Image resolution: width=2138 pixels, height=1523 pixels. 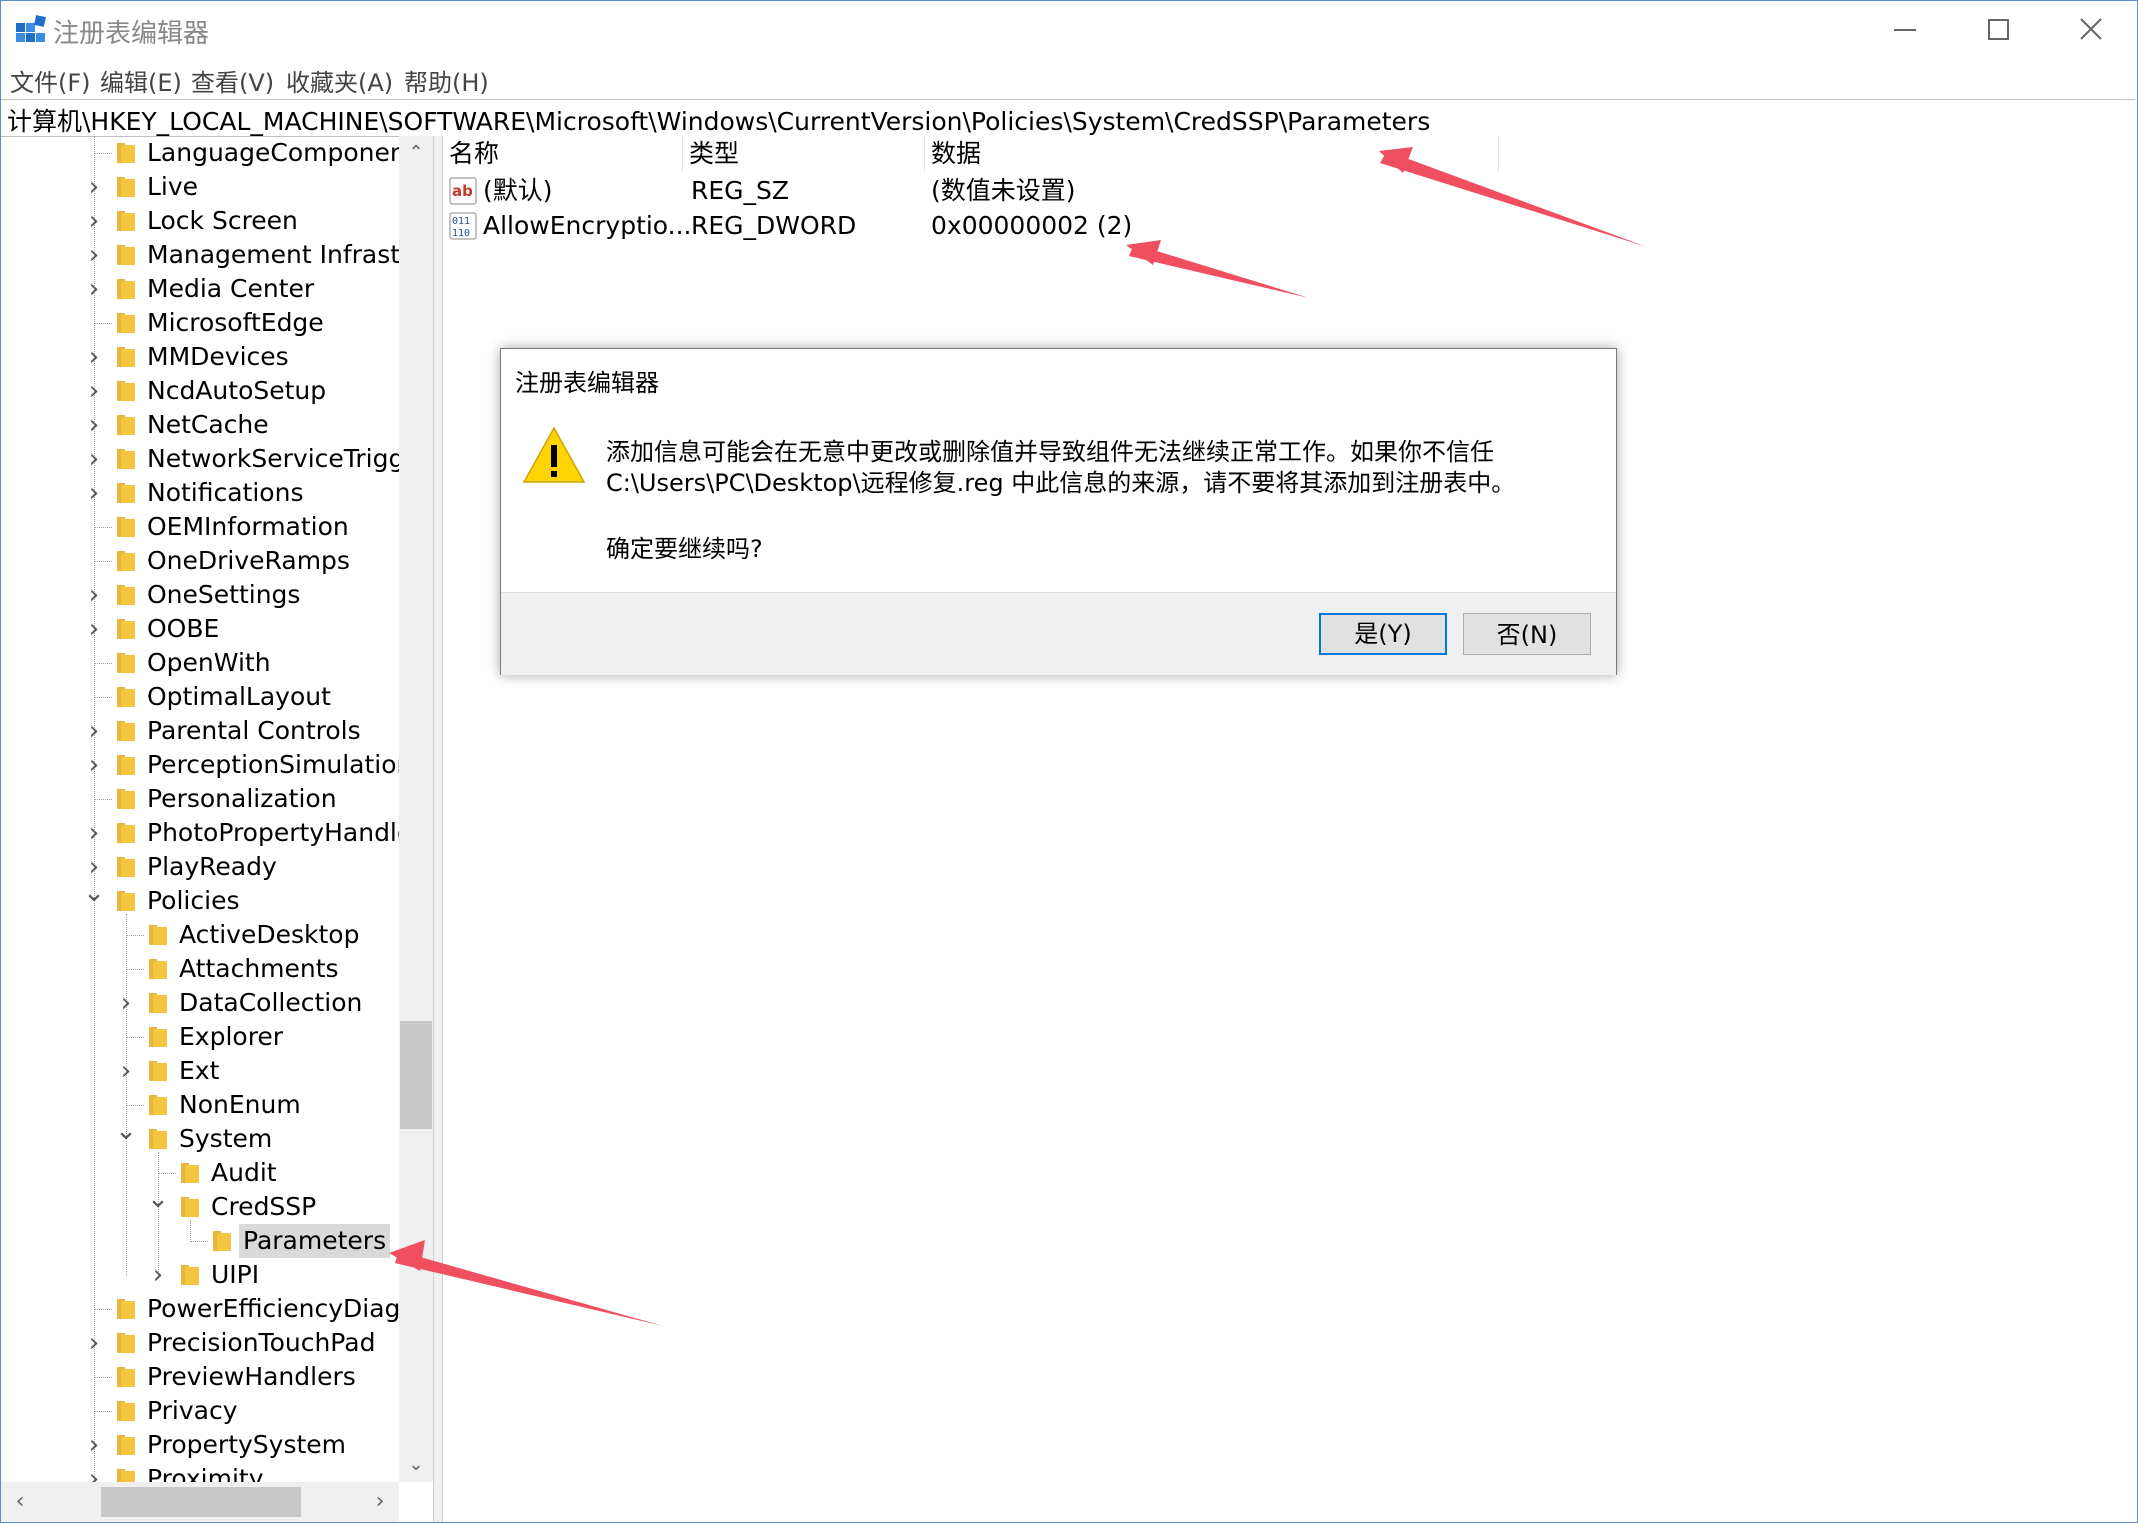 What do you see at coordinates (235, 1274) in the screenshot?
I see `tree-node-label: UIPI` at bounding box center [235, 1274].